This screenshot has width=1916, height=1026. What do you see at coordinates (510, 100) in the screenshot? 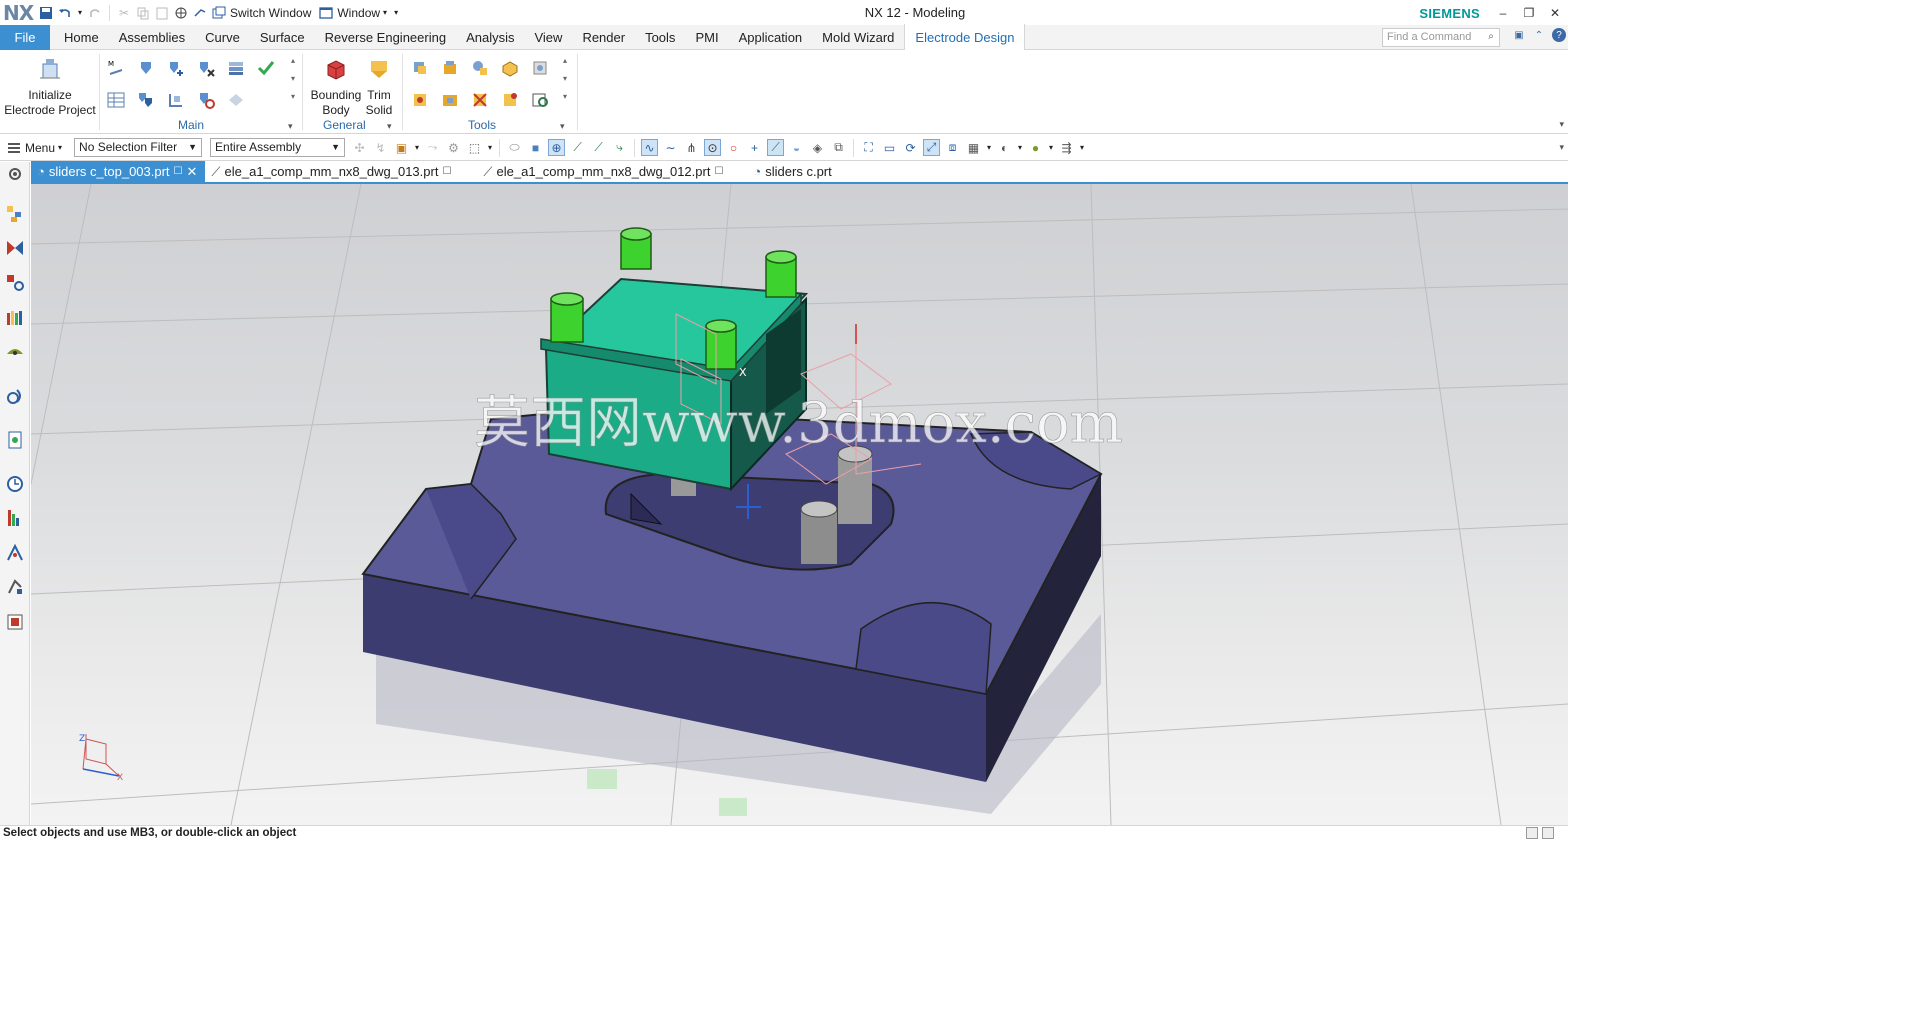
I see `tool-9-icon` at bounding box center [510, 100].